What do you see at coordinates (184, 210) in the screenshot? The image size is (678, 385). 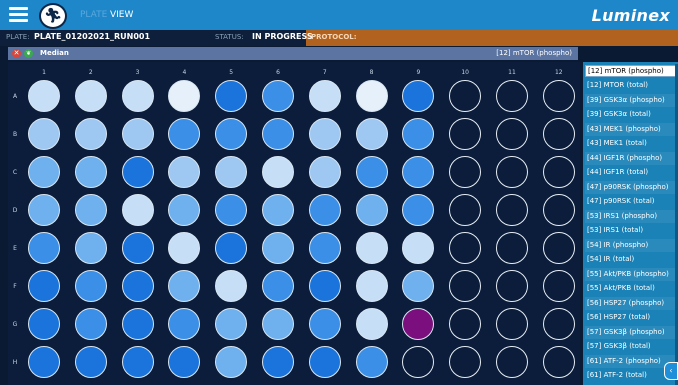 I see `well-D4` at bounding box center [184, 210].